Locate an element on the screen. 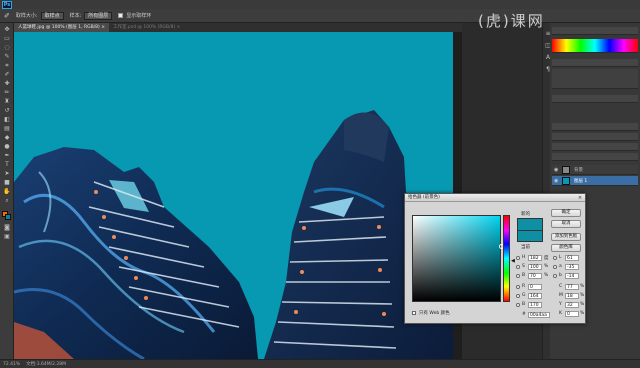 Image resolution: width=640 pixels, height=368 pixels. hand-tool-icon: ✋ is located at coordinates (7, 192).